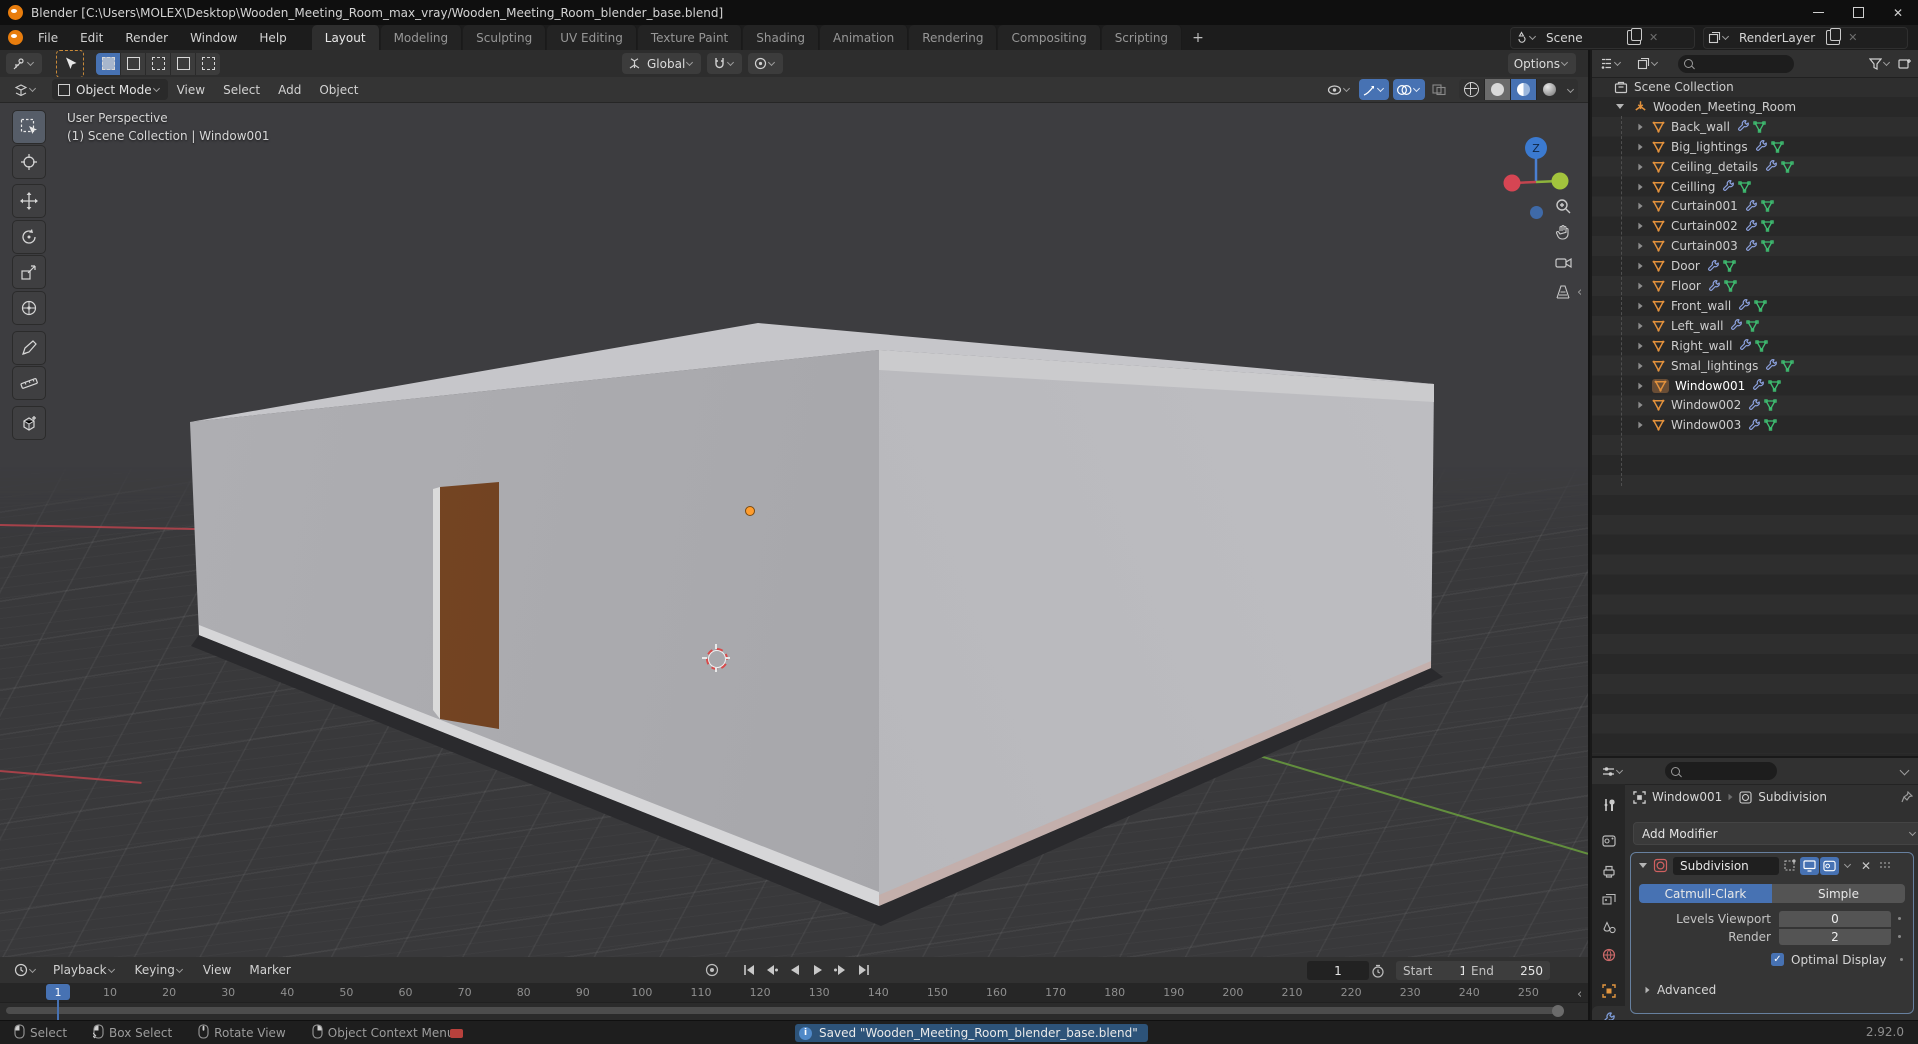 The height and width of the screenshot is (1044, 1918). I want to click on play-reverse-button, so click(794, 969).